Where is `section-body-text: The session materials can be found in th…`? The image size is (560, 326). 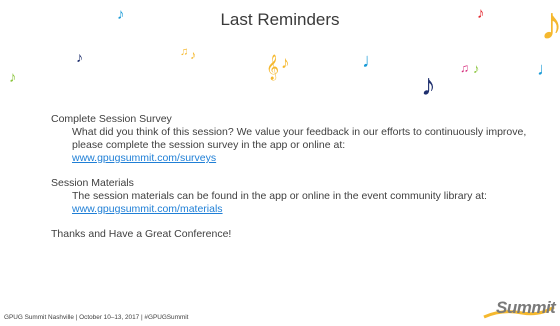
section-body-text: The session materials can be found in th… is located at coordinates (279, 196).